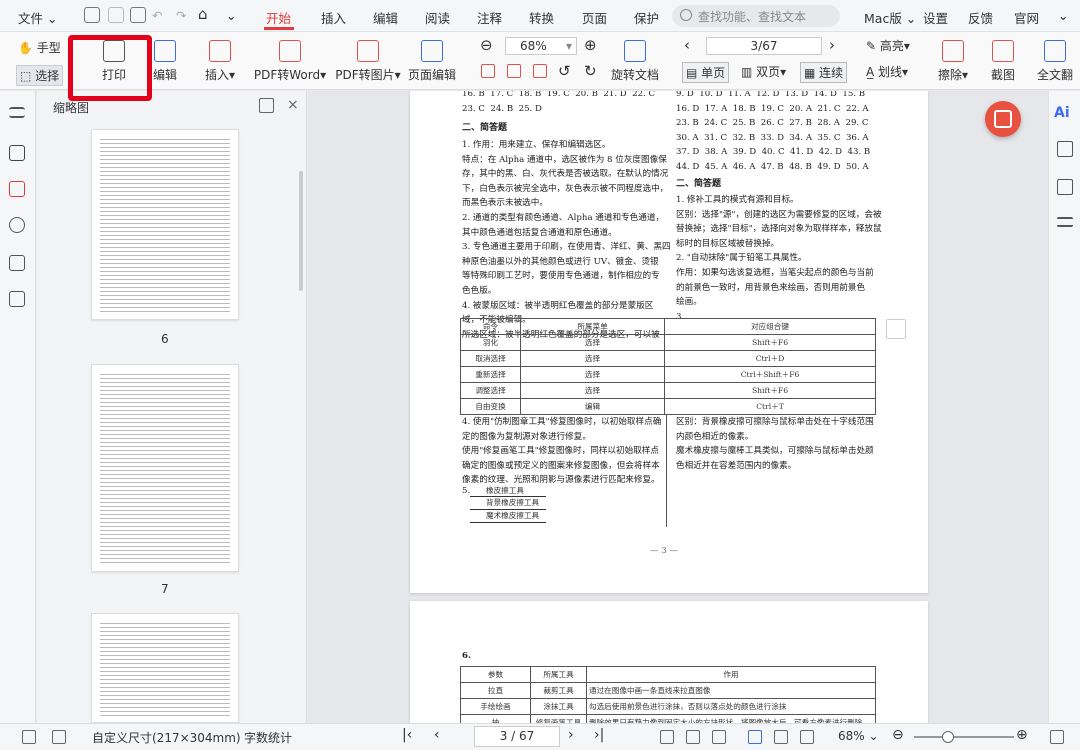 The height and width of the screenshot is (750, 1080). What do you see at coordinates (181, 15) in the screenshot?
I see `redo-icon: ↷` at bounding box center [181, 15].